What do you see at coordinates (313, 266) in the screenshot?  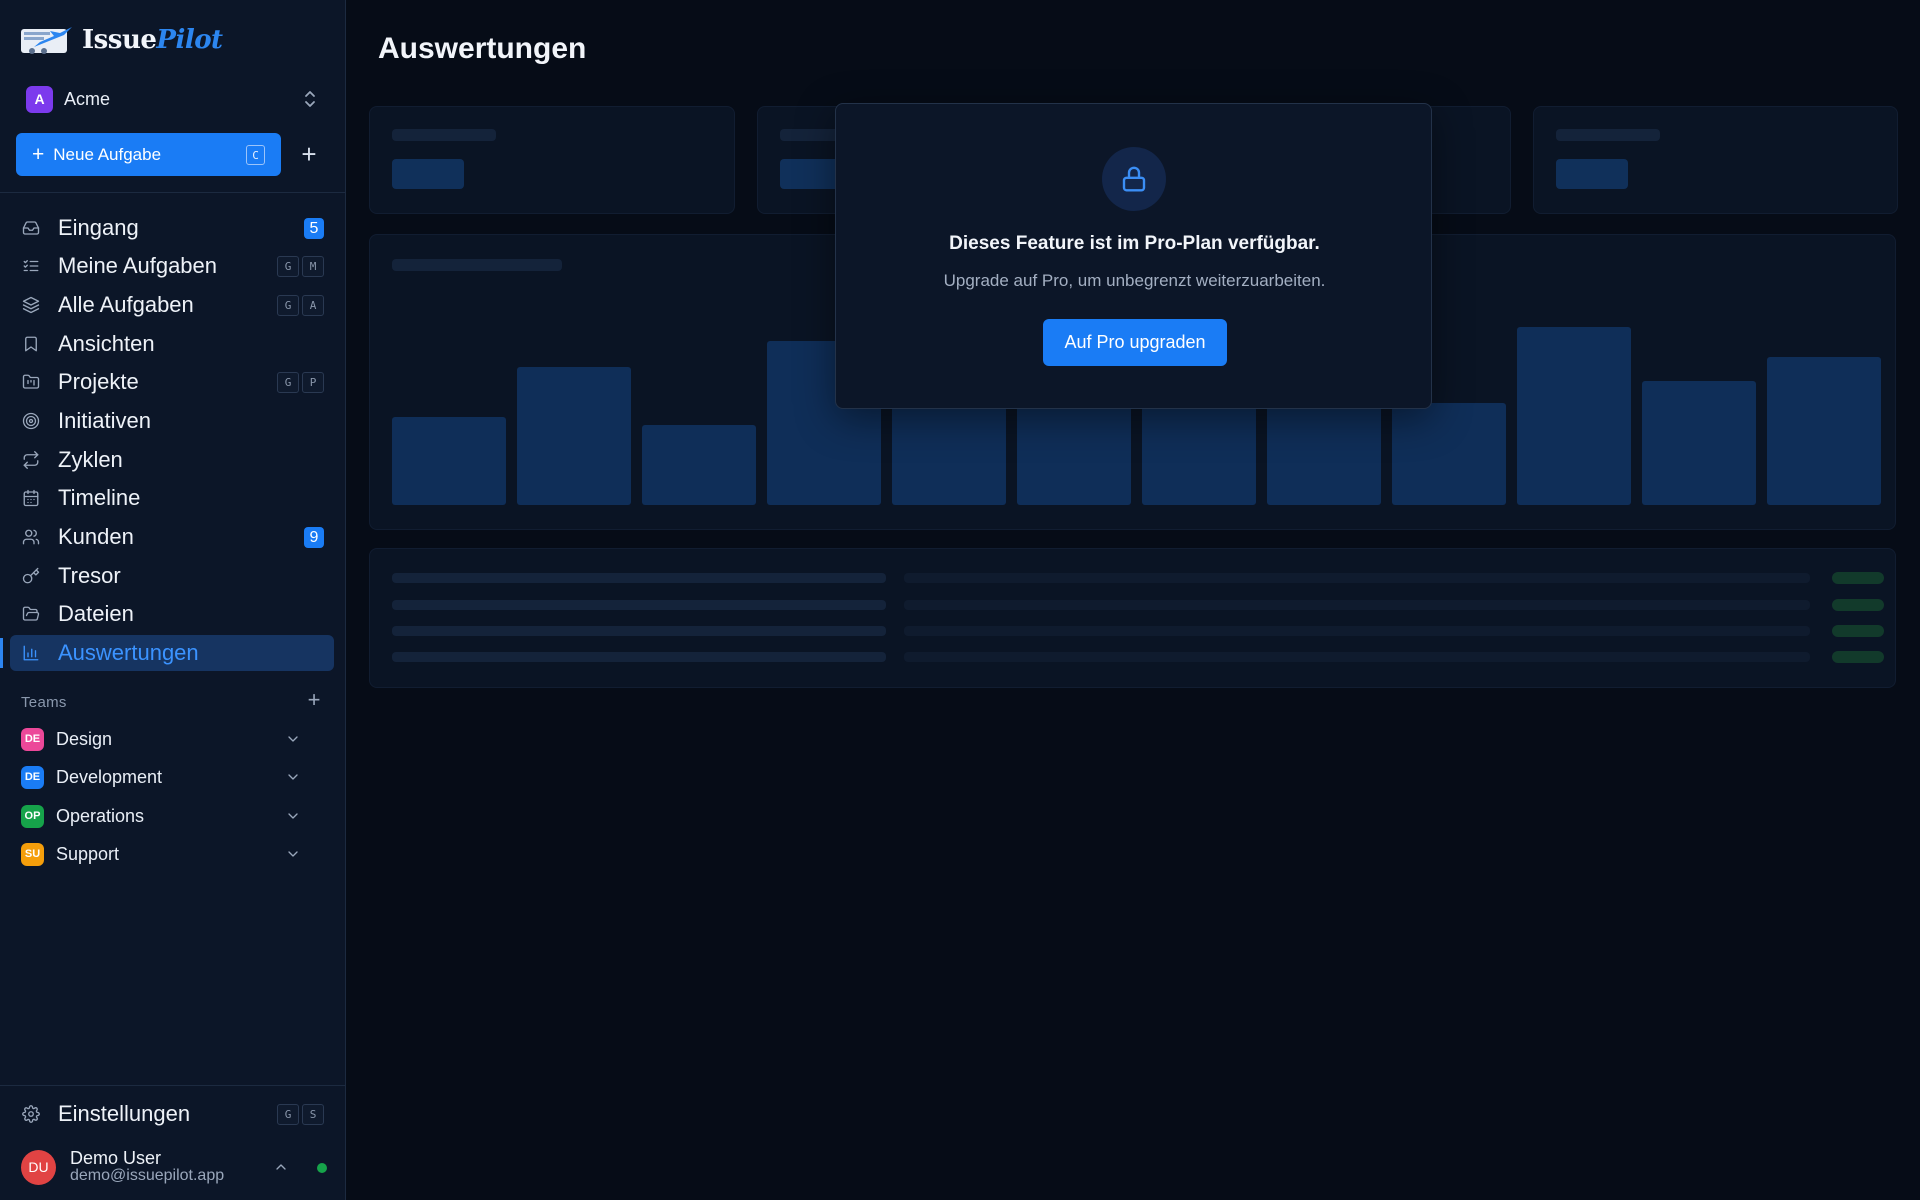 I see `shortcut-key: M` at bounding box center [313, 266].